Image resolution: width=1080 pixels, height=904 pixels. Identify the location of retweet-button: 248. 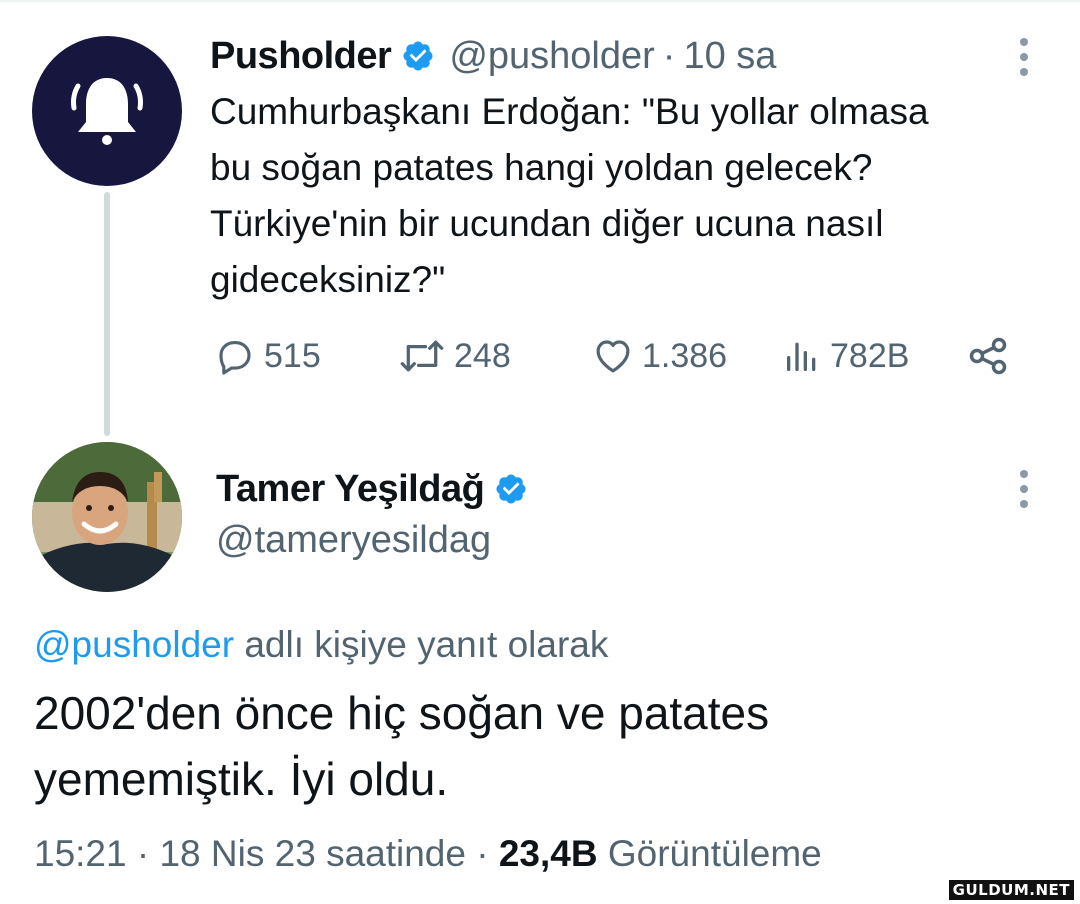
(454, 356).